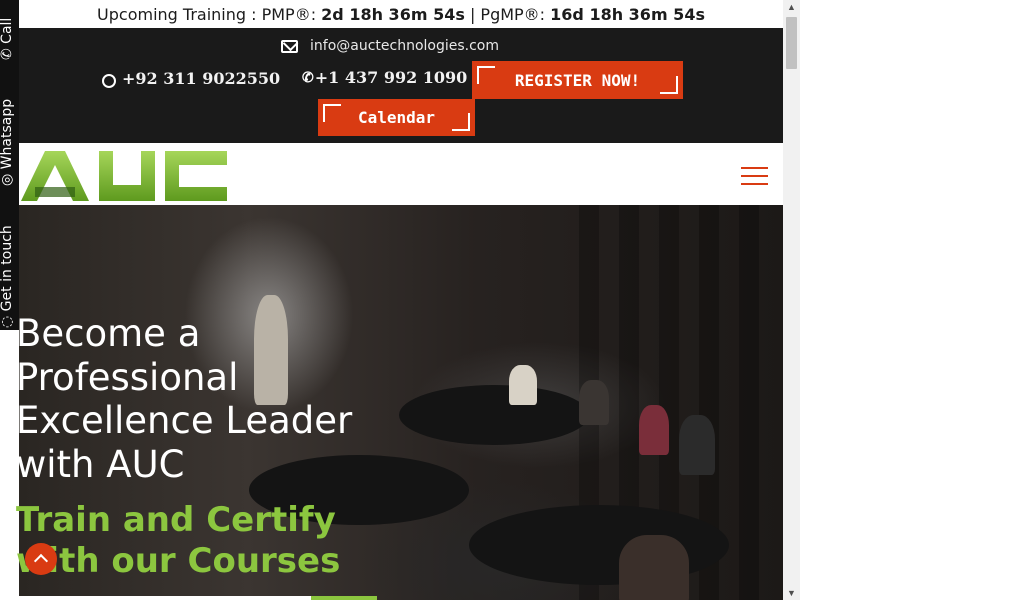  What do you see at coordinates (289, 46) in the screenshot?
I see `mail-icon` at bounding box center [289, 46].